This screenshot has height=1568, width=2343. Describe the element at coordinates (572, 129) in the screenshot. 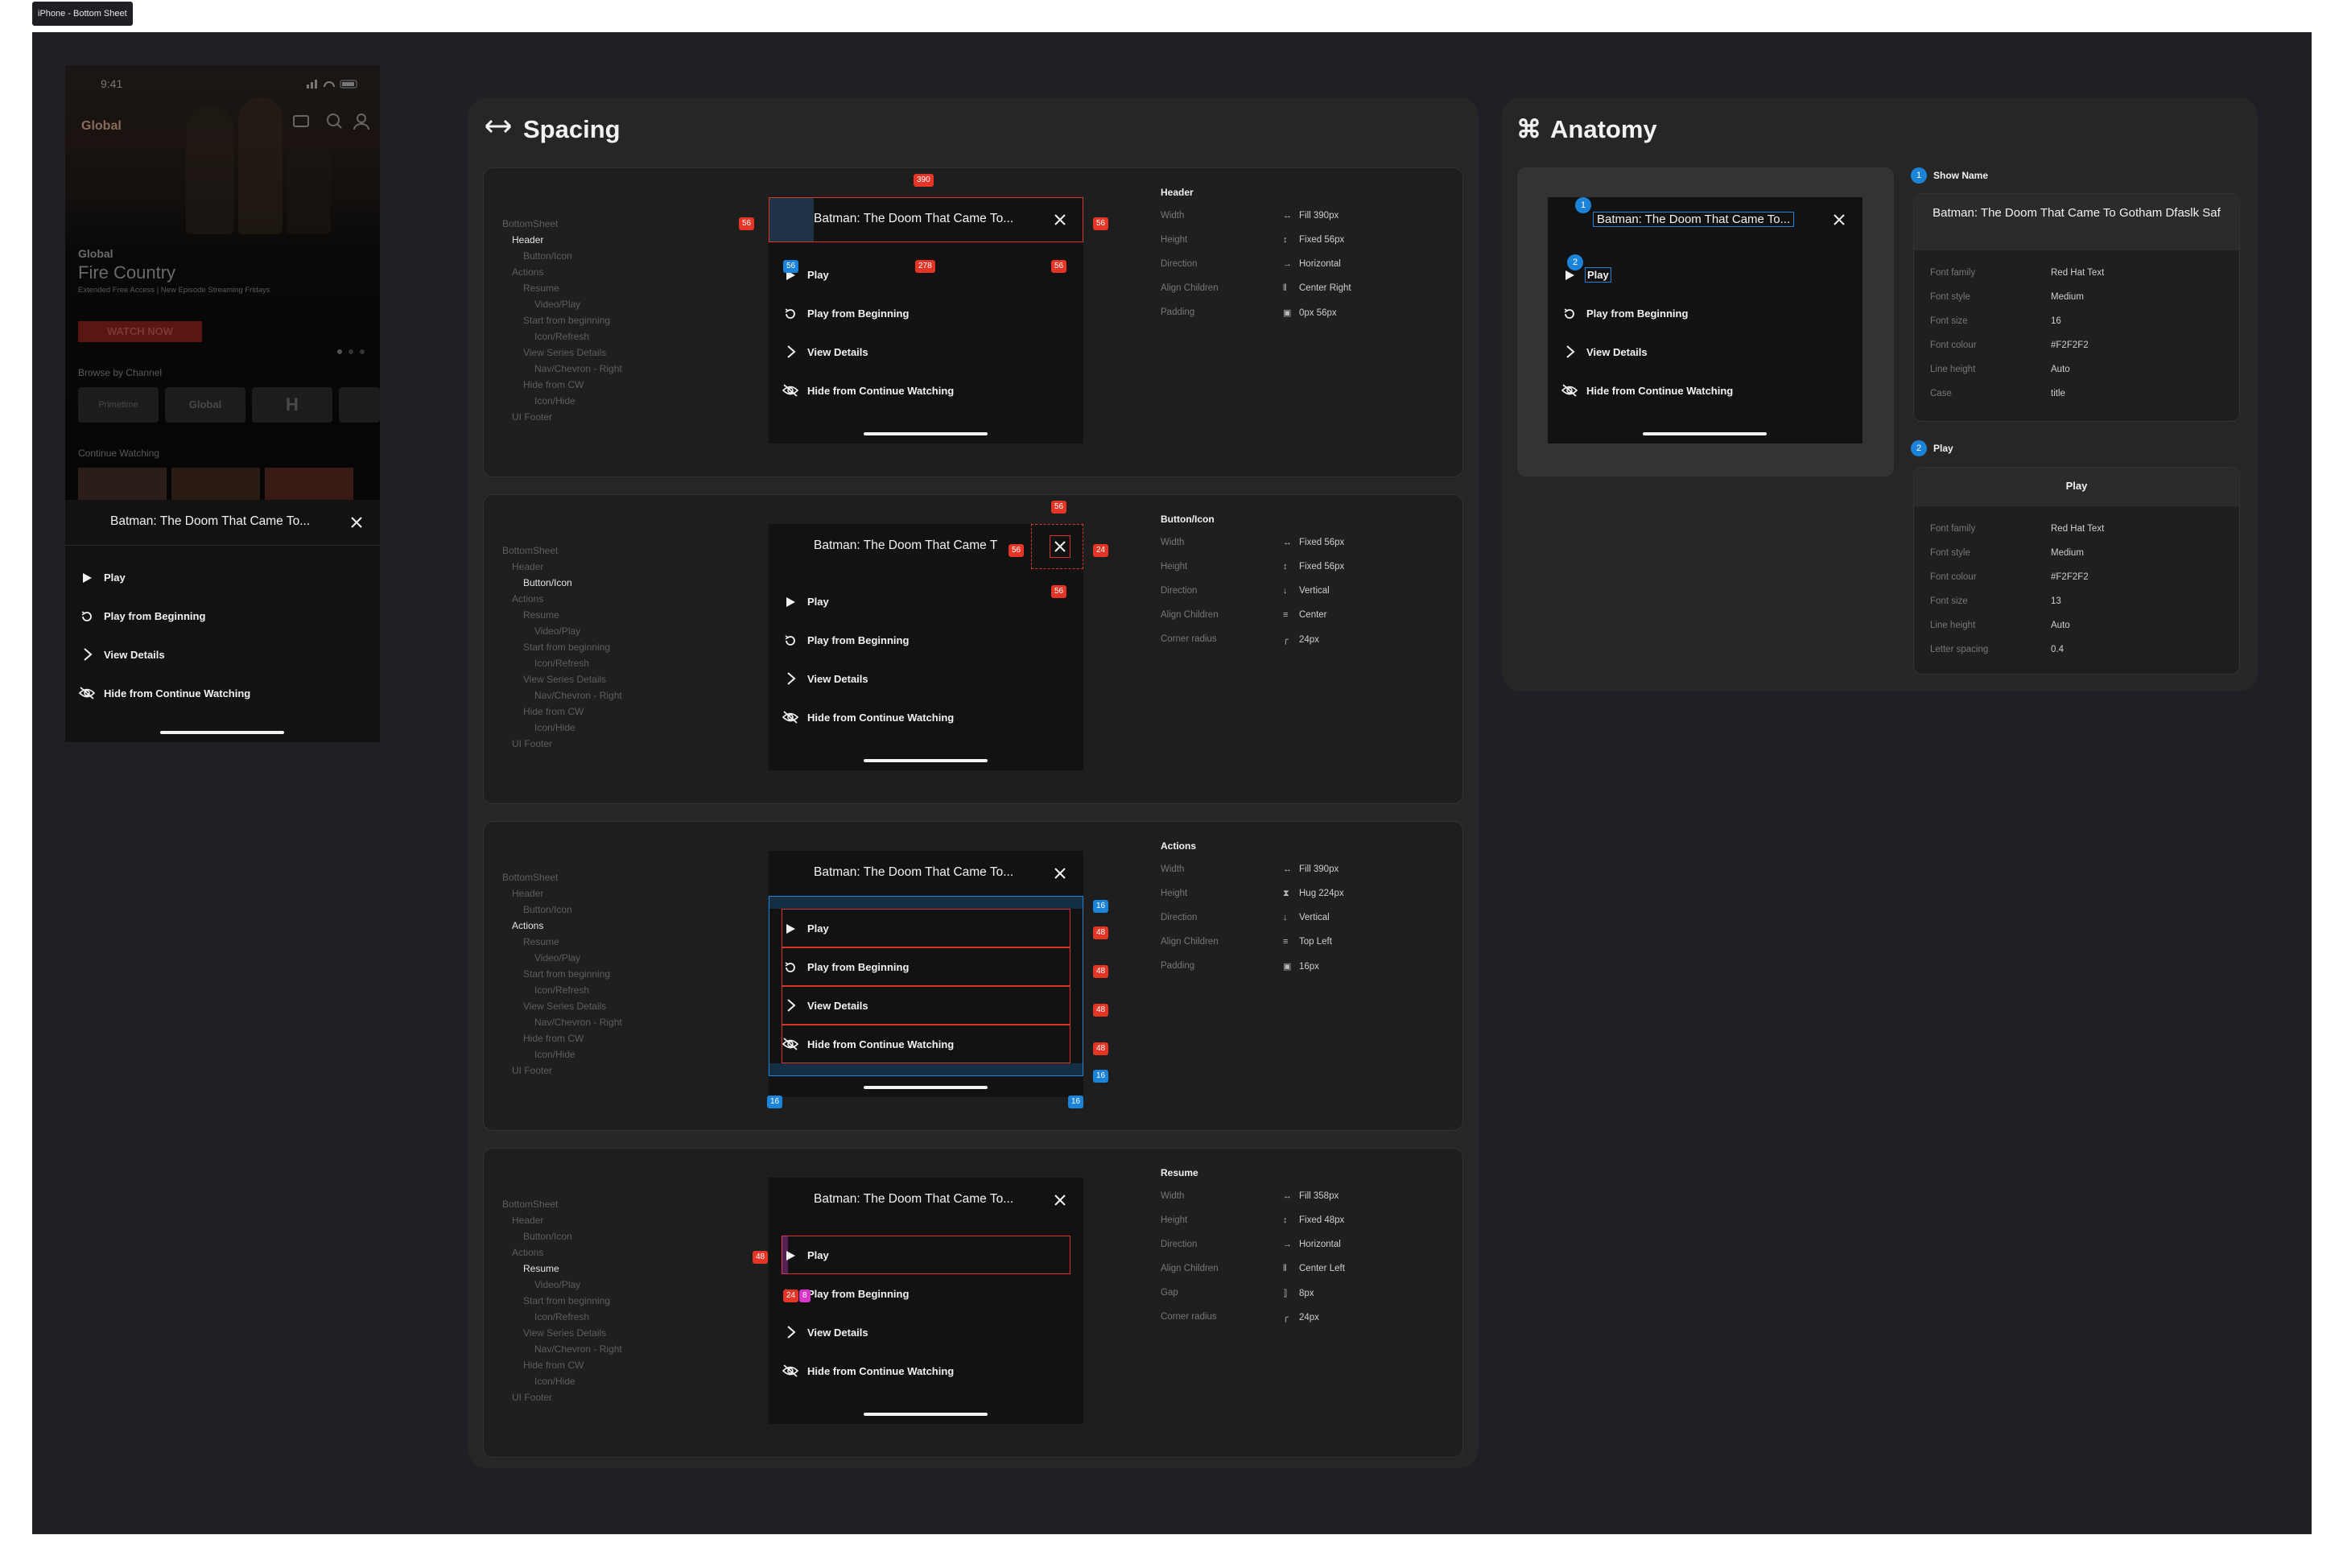

I see `spacing-title: Spacing` at that location.